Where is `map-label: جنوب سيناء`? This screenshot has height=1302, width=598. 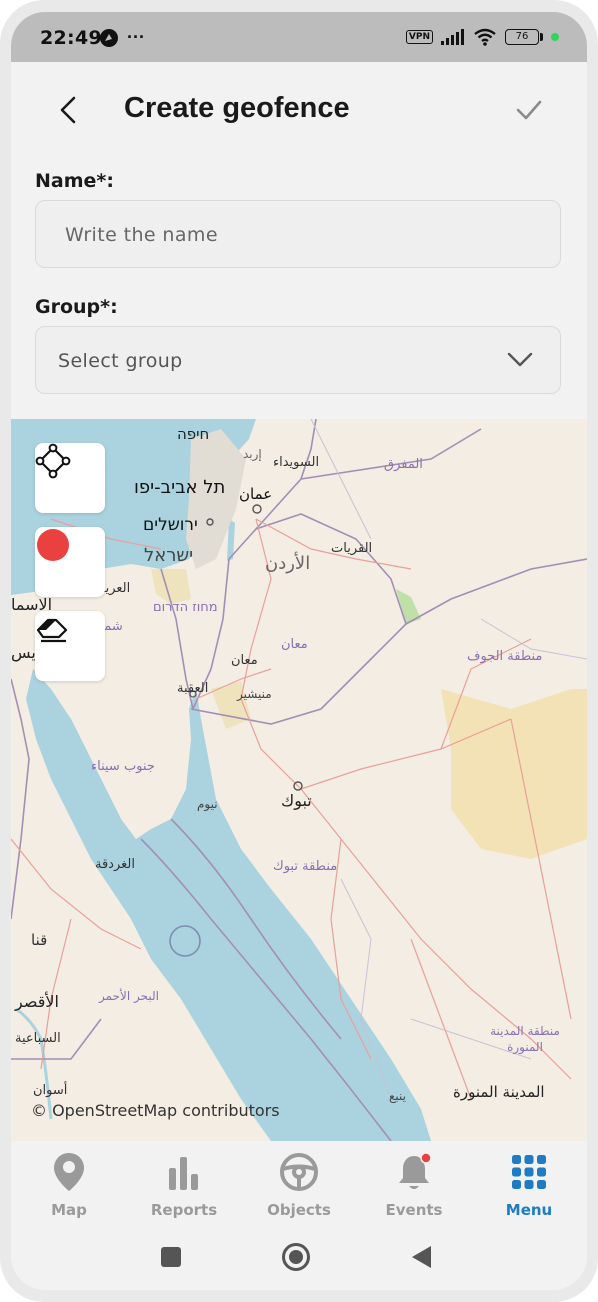 map-label: جنوب سيناء is located at coordinates (123, 766).